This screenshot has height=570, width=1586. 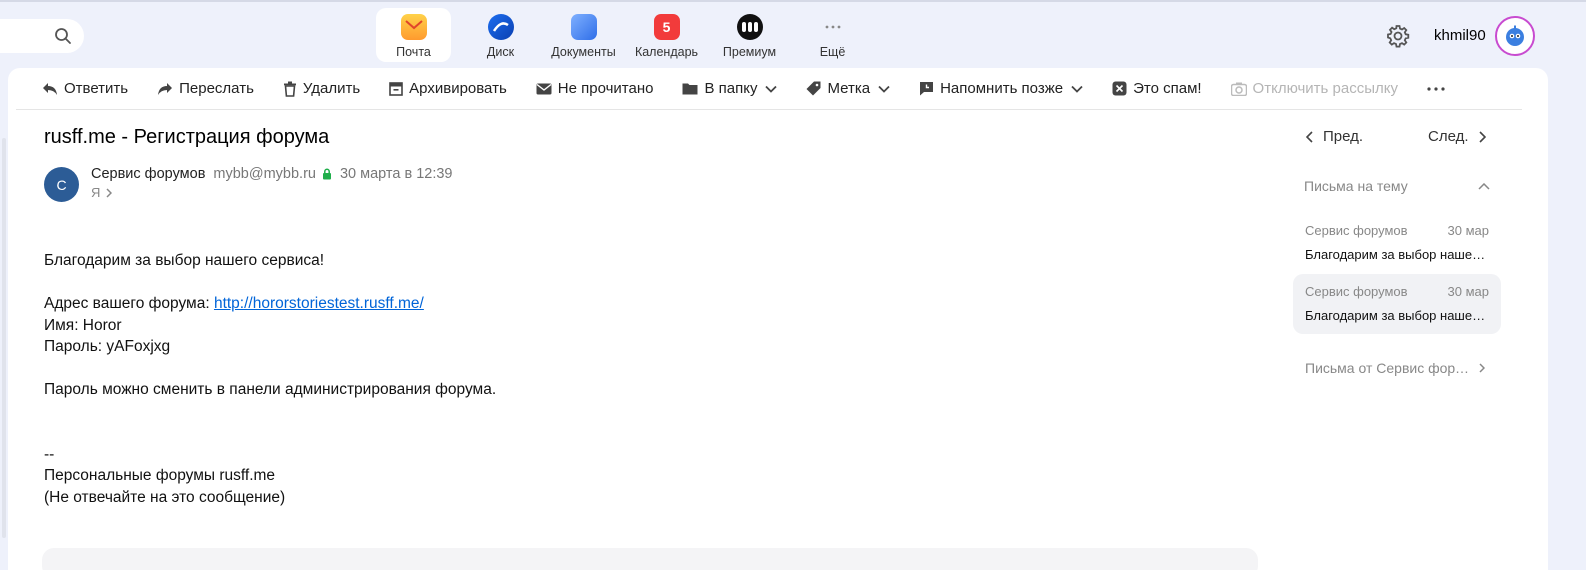 What do you see at coordinates (96, 192) in the screenshot?
I see `recipient-label: Я` at bounding box center [96, 192].